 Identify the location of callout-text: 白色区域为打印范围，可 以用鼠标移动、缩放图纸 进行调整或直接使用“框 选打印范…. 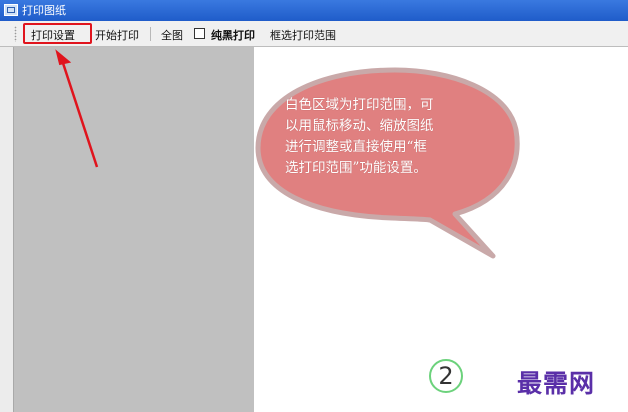
(385, 137).